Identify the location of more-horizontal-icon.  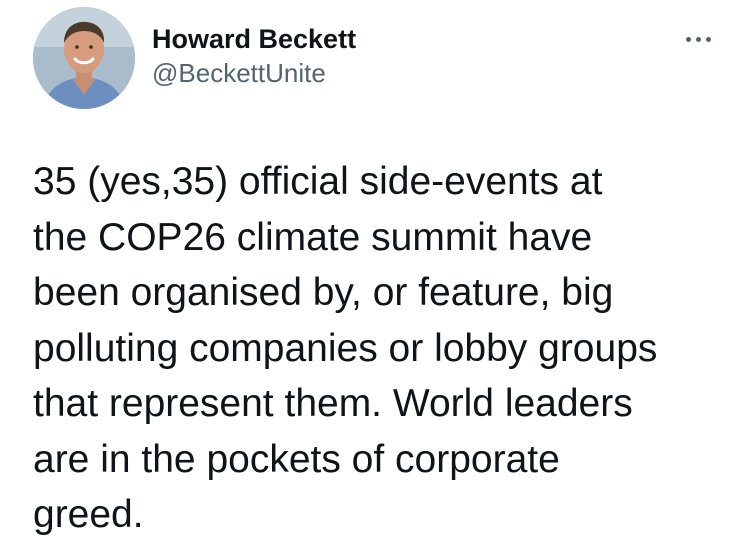
(698, 39).